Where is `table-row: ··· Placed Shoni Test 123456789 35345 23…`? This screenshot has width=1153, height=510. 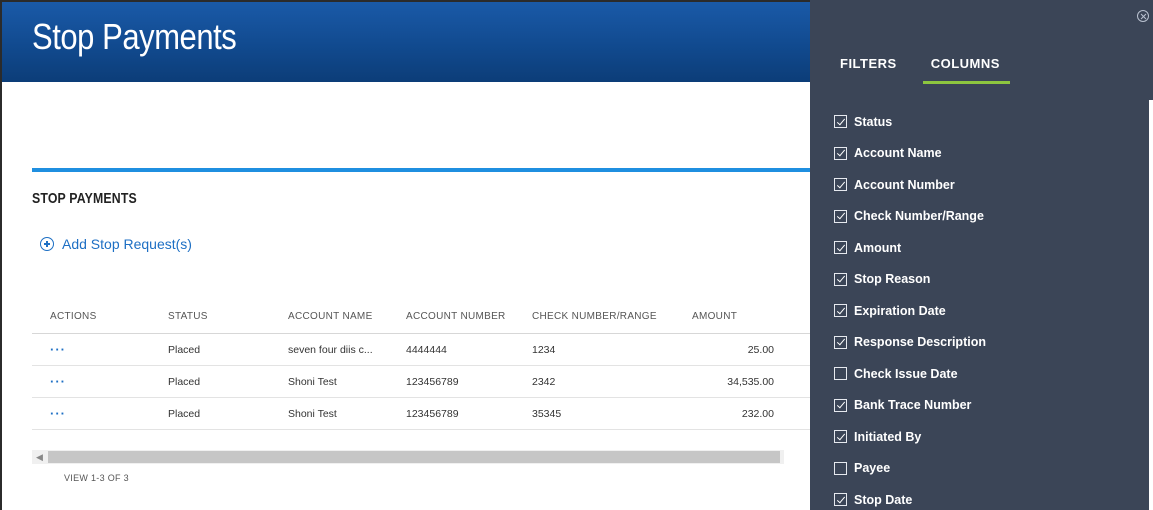 table-row: ··· Placed Shoni Test 123456789 35345 23… is located at coordinates (427, 414).